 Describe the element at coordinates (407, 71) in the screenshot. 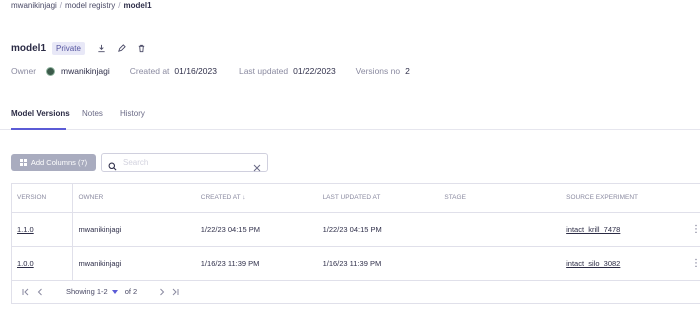

I see `versions-value: 2` at that location.